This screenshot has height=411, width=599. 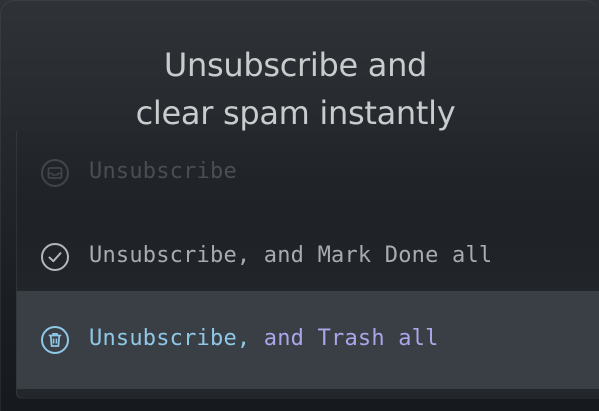 I want to click on unsubscribe-mail-icon, so click(x=55, y=173).